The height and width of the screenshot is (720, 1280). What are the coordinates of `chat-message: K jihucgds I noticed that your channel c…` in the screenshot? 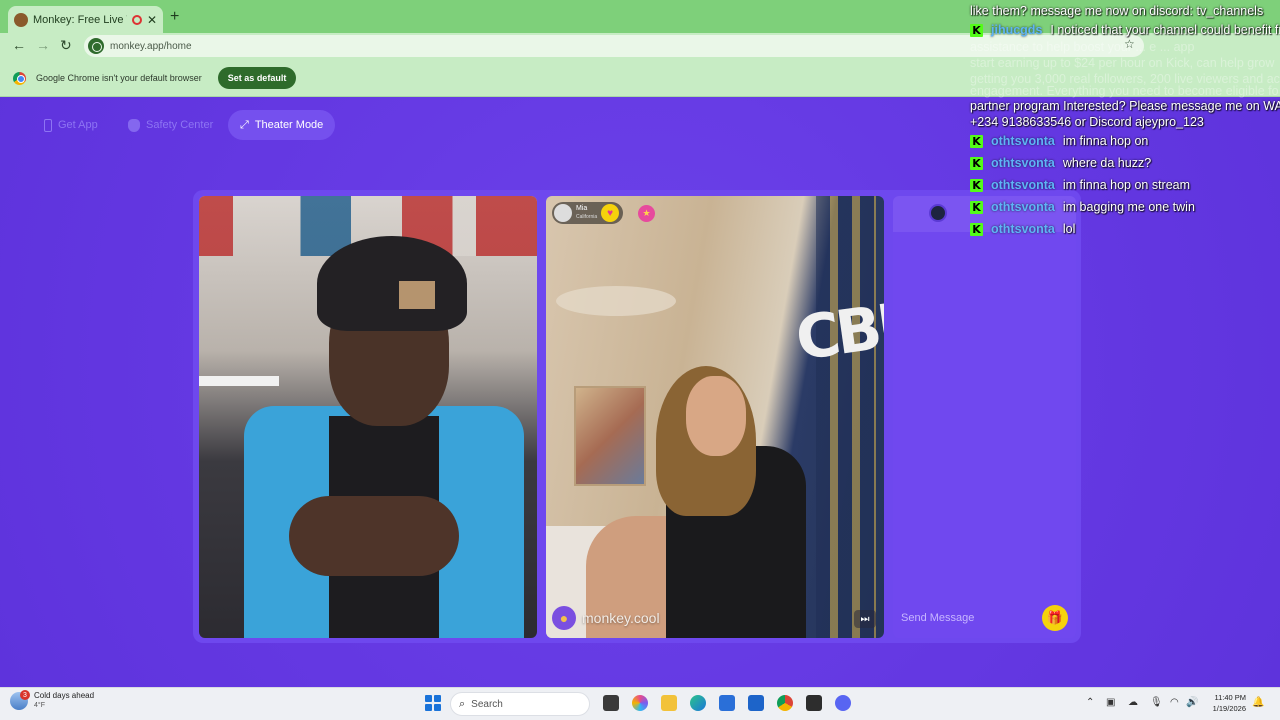 It's located at (1125, 30).